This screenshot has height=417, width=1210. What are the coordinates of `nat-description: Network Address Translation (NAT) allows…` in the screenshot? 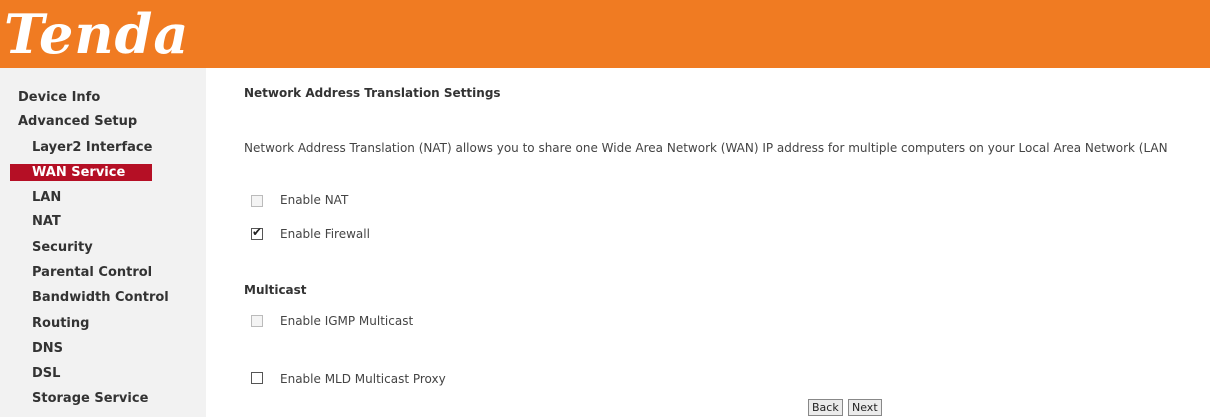 It's located at (706, 148).